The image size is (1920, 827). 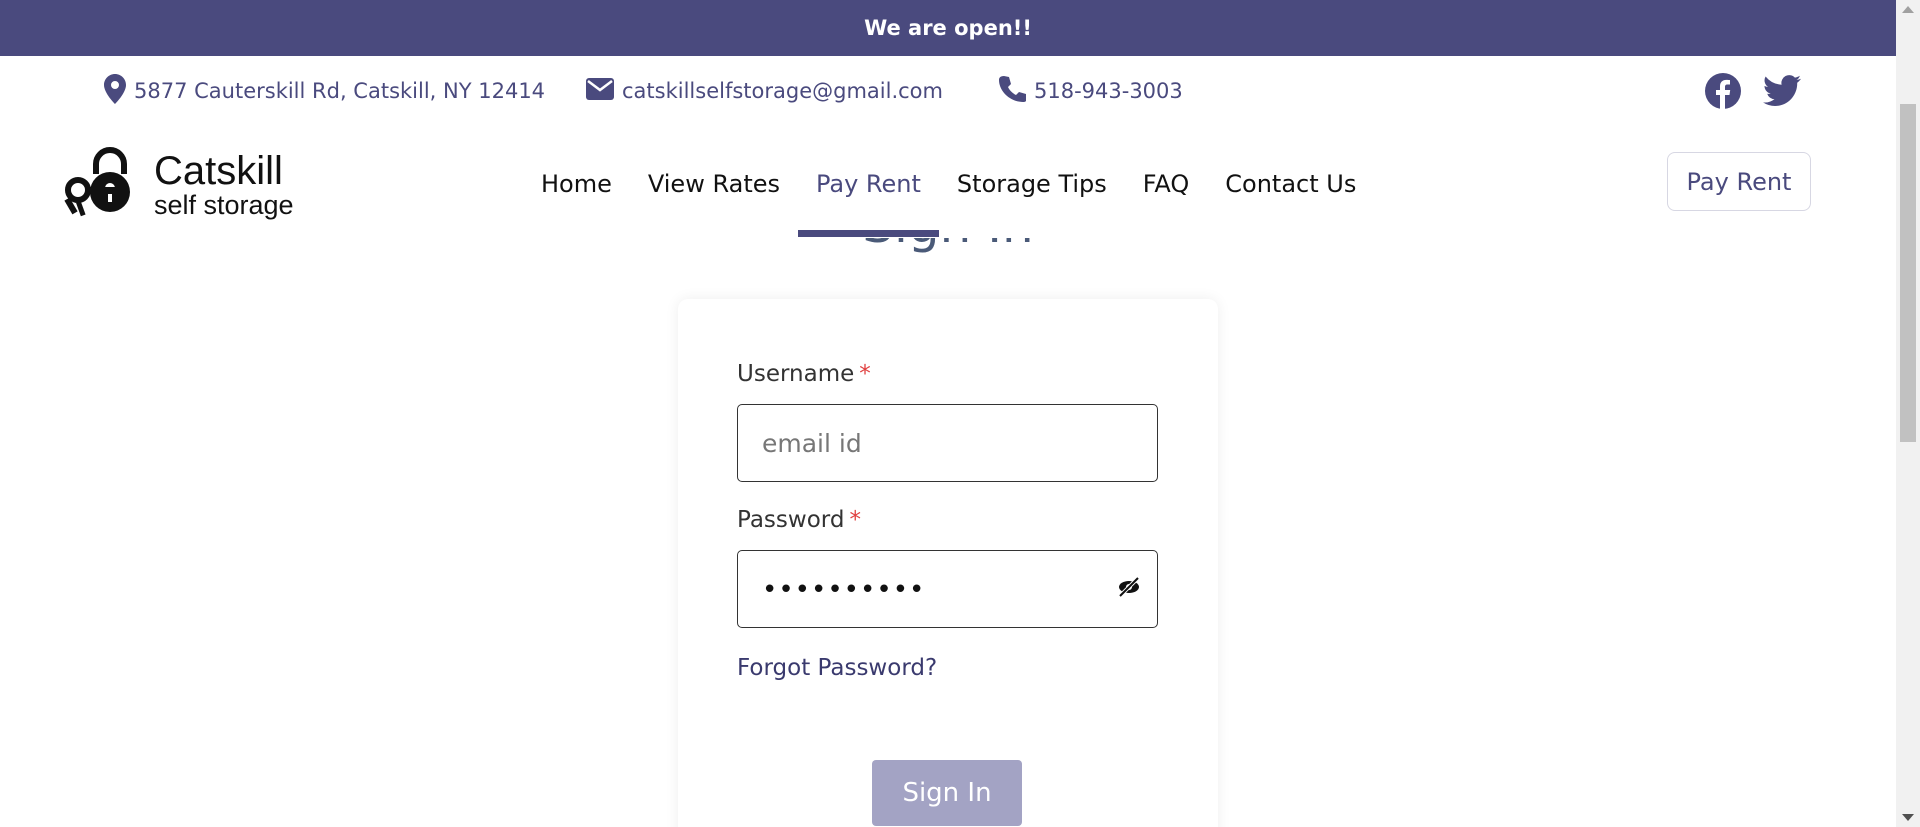 What do you see at coordinates (224, 205) in the screenshot?
I see `logo-subtitle: self storage` at bounding box center [224, 205].